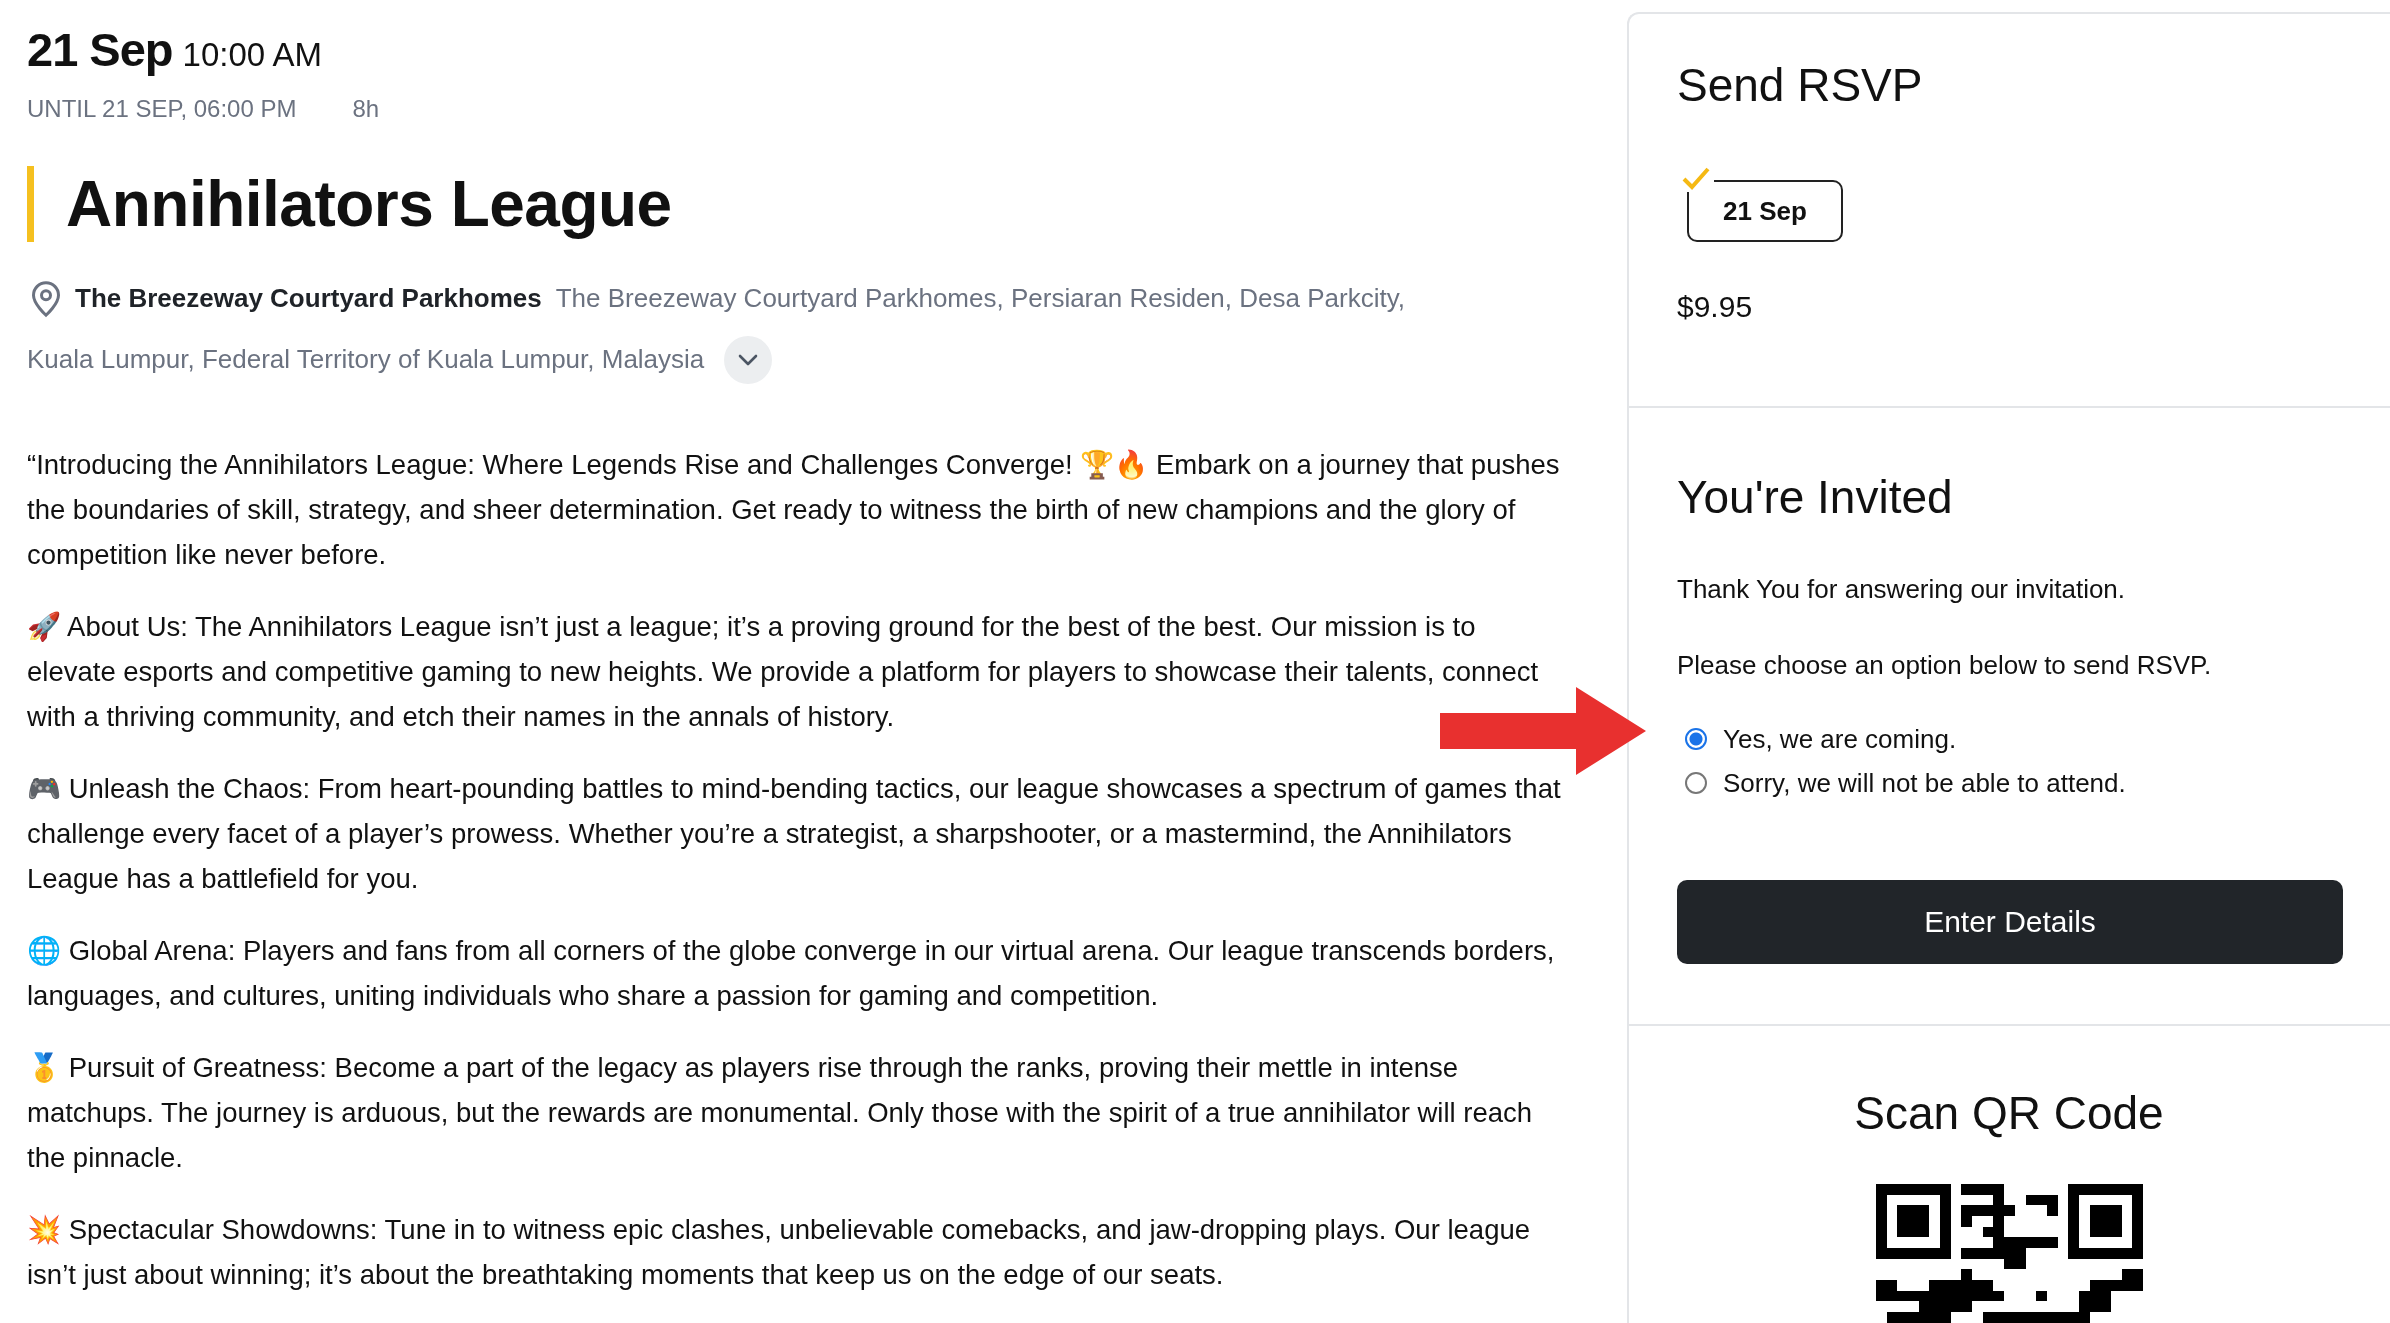 The image size is (2390, 1323). What do you see at coordinates (1800, 85) in the screenshot?
I see `section-title: Send RSVP` at bounding box center [1800, 85].